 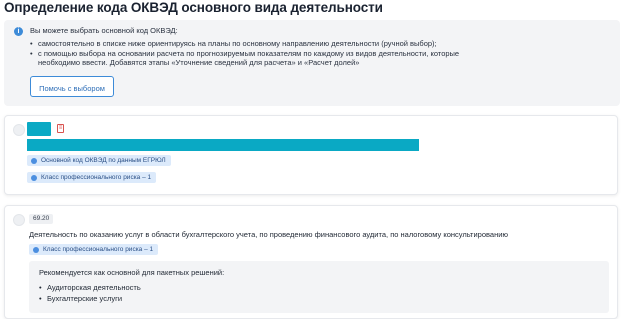 What do you see at coordinates (90, 287) in the screenshot?
I see `recommendation-item: Аудиторская деятельность` at bounding box center [90, 287].